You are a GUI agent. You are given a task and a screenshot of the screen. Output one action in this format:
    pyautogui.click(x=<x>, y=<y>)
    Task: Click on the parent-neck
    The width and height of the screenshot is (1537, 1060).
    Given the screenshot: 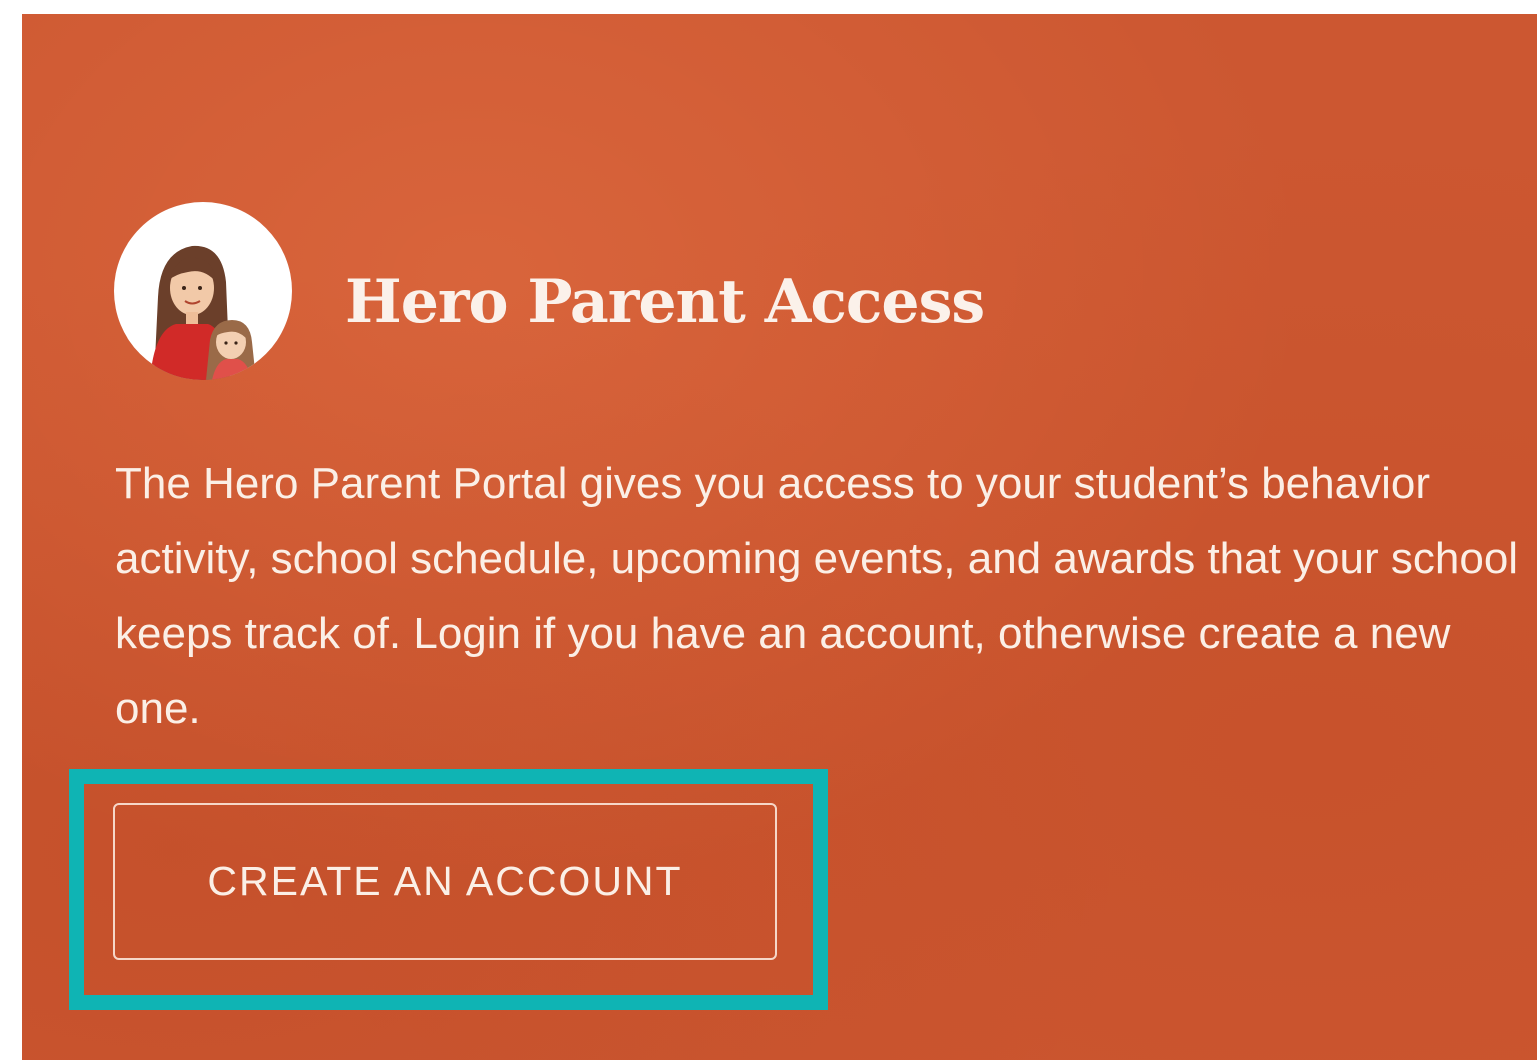 What is the action you would take?
    pyautogui.click(x=192, y=319)
    